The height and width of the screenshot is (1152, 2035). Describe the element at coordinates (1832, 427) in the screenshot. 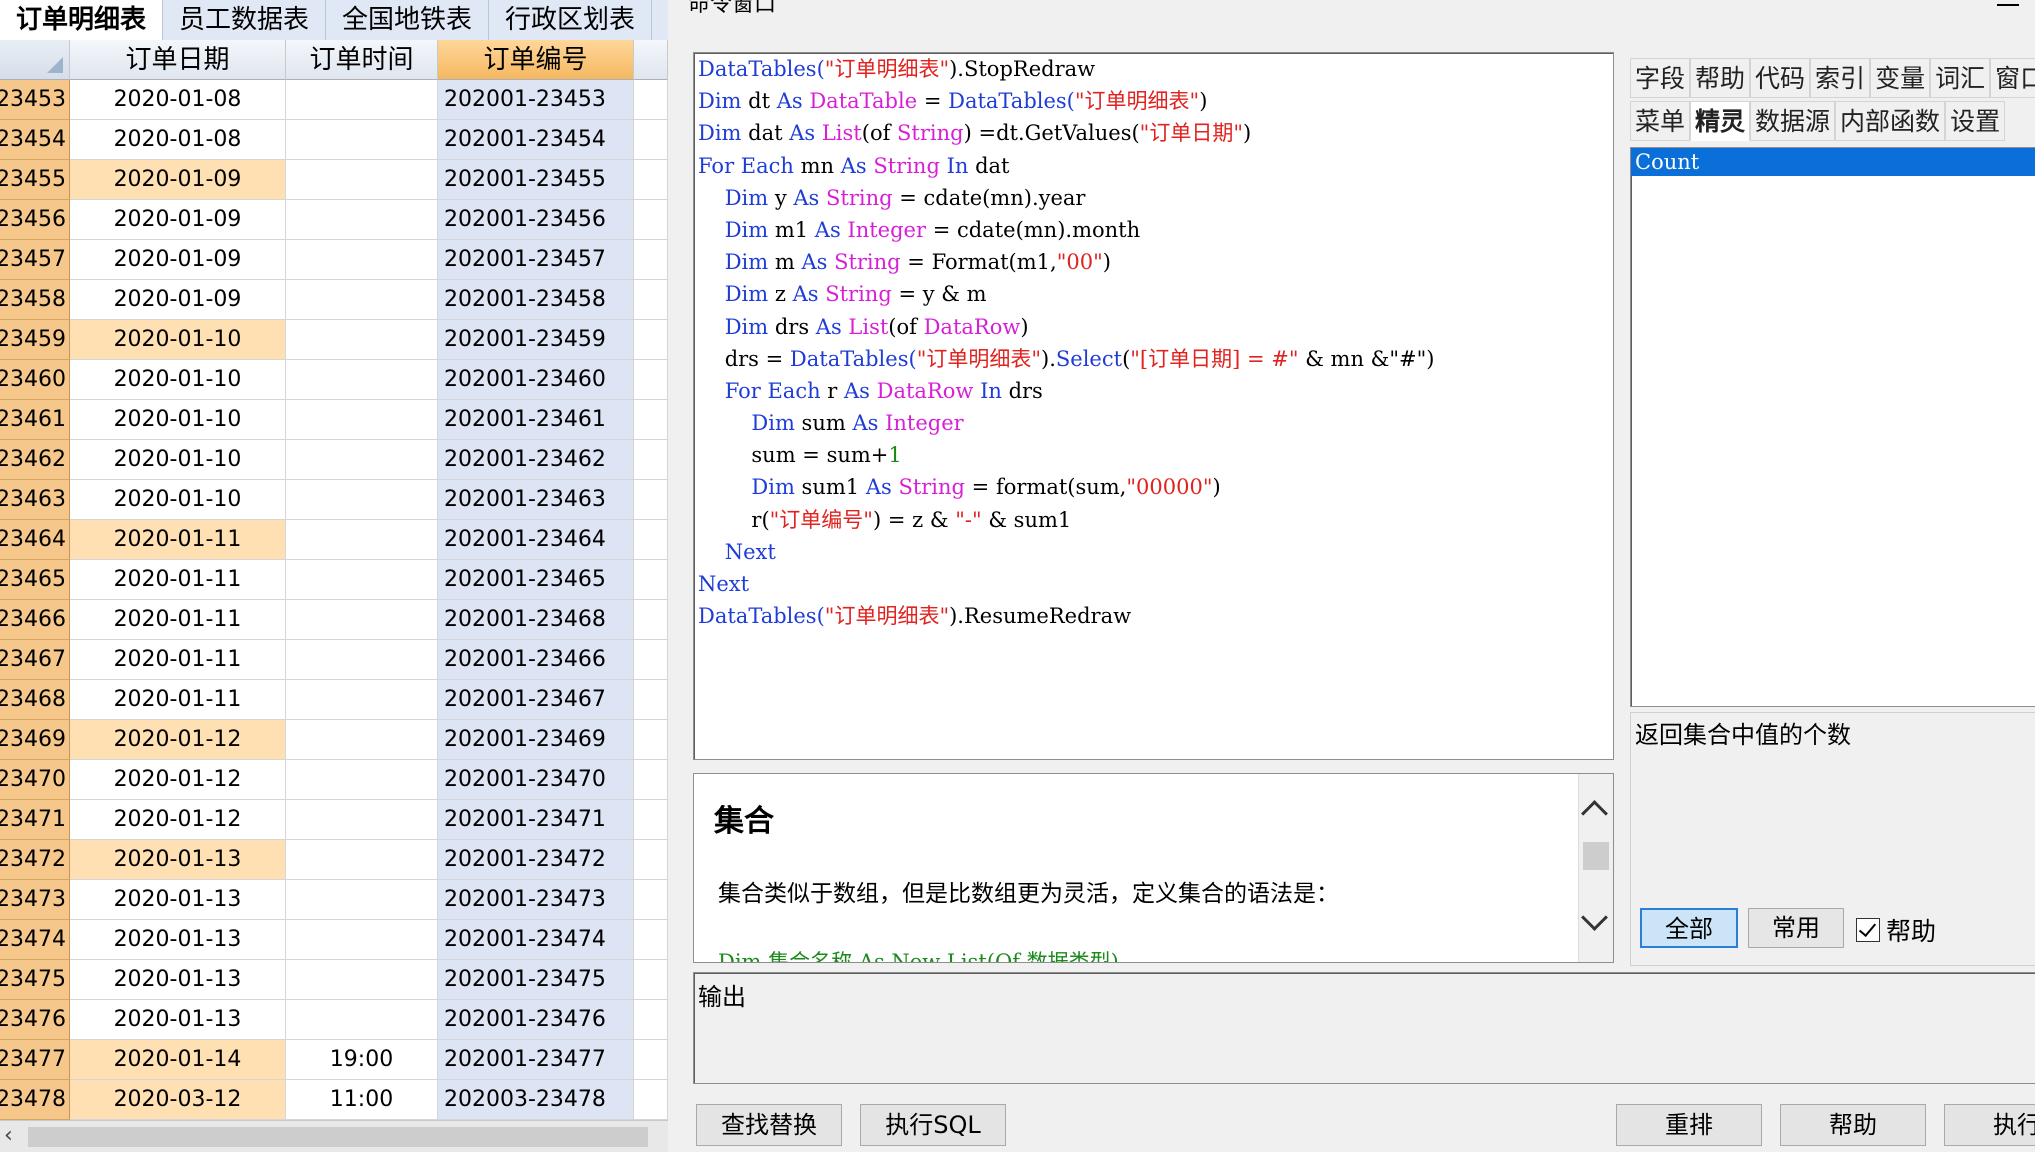

I see `function-list: Count` at that location.